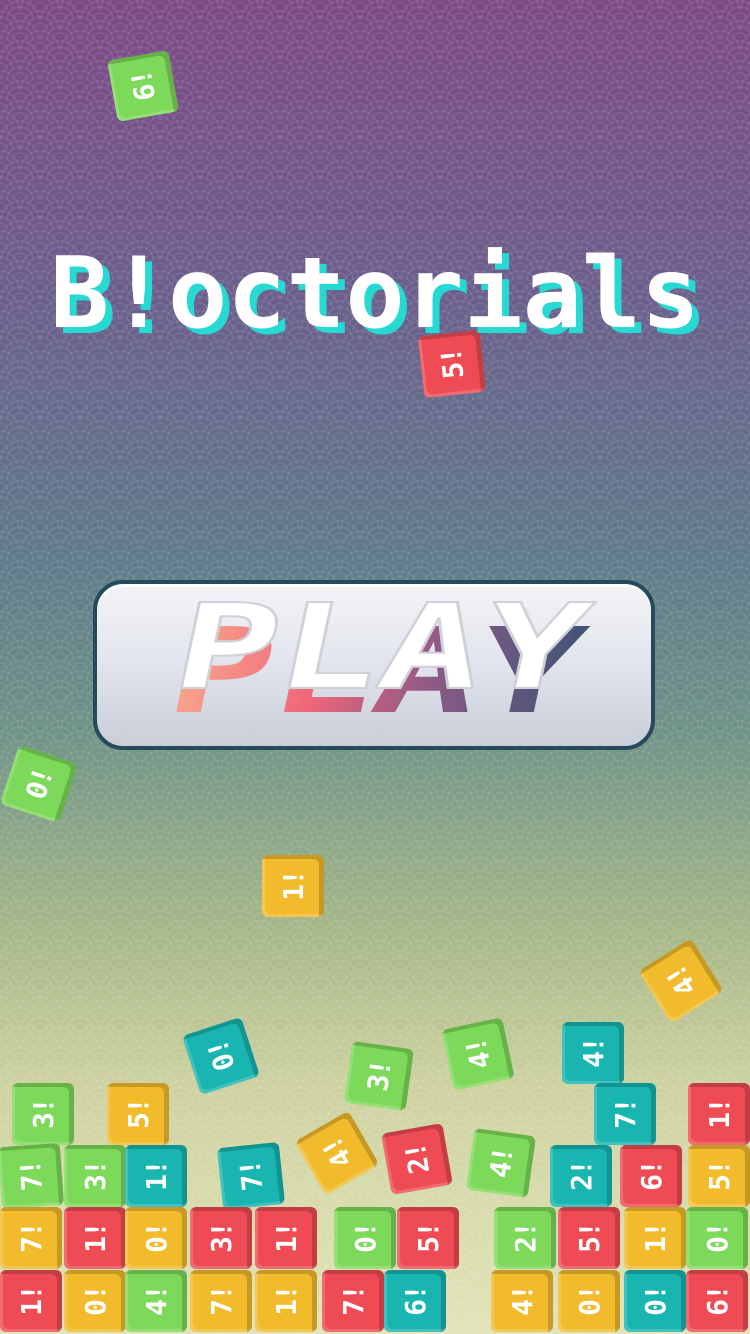  I want to click on play-label: PLAY, so click(381, 650).